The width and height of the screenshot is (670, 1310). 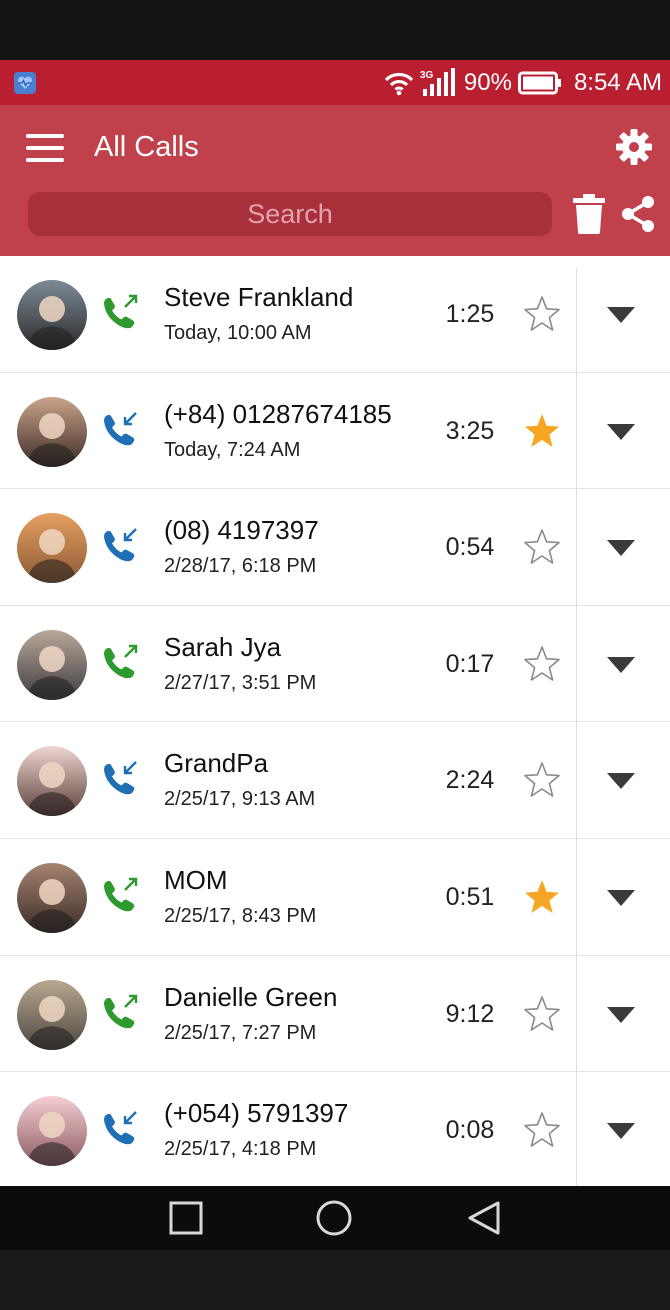 I want to click on call-duration: 3:25, so click(x=470, y=430).